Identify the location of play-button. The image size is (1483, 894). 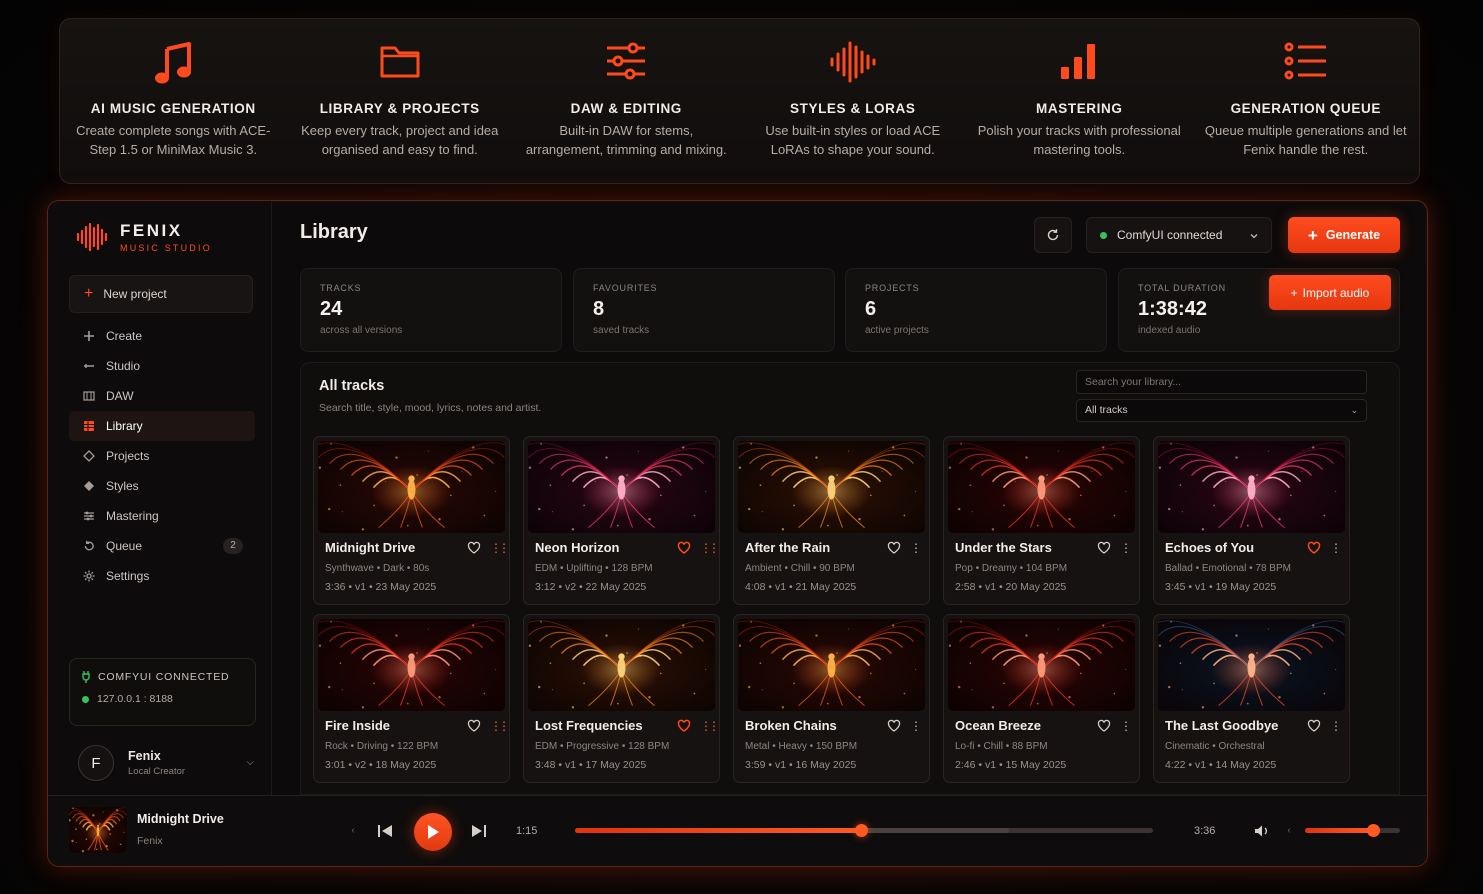
(433, 832).